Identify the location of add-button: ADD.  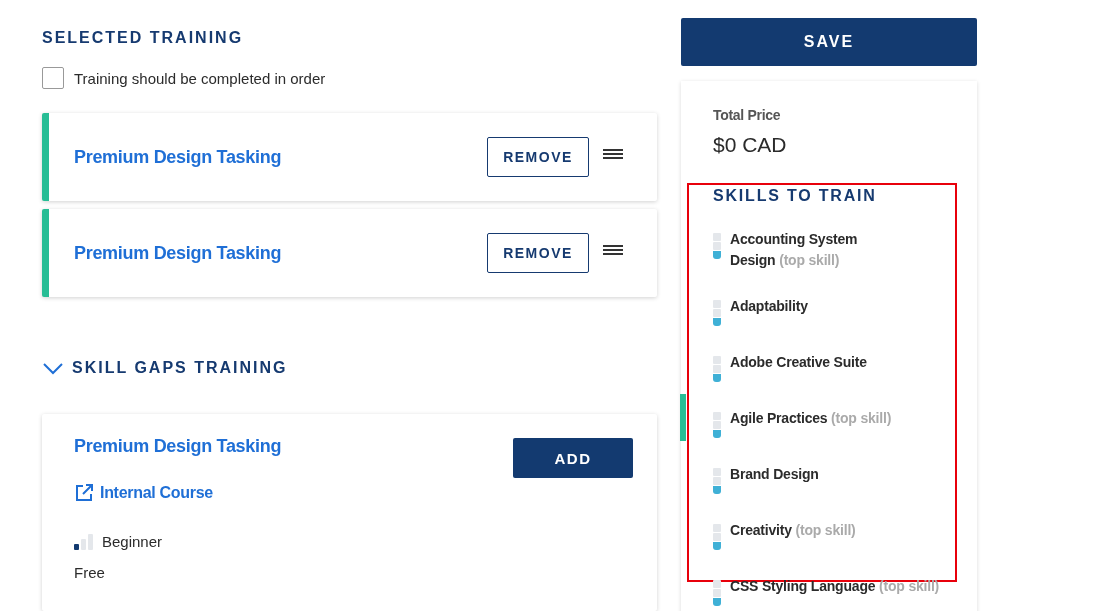
(573, 458).